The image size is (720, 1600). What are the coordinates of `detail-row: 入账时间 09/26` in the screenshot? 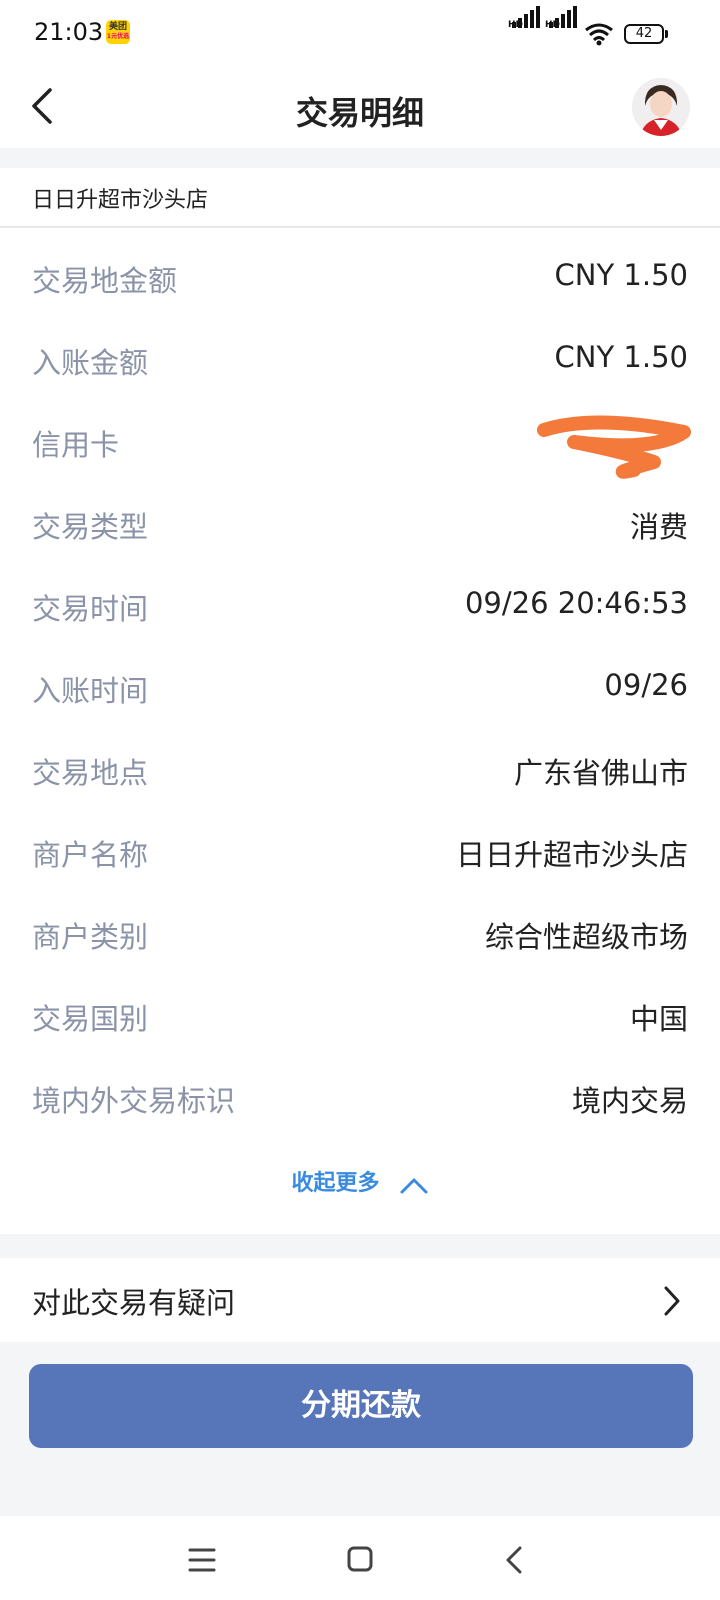 It's located at (360, 689).